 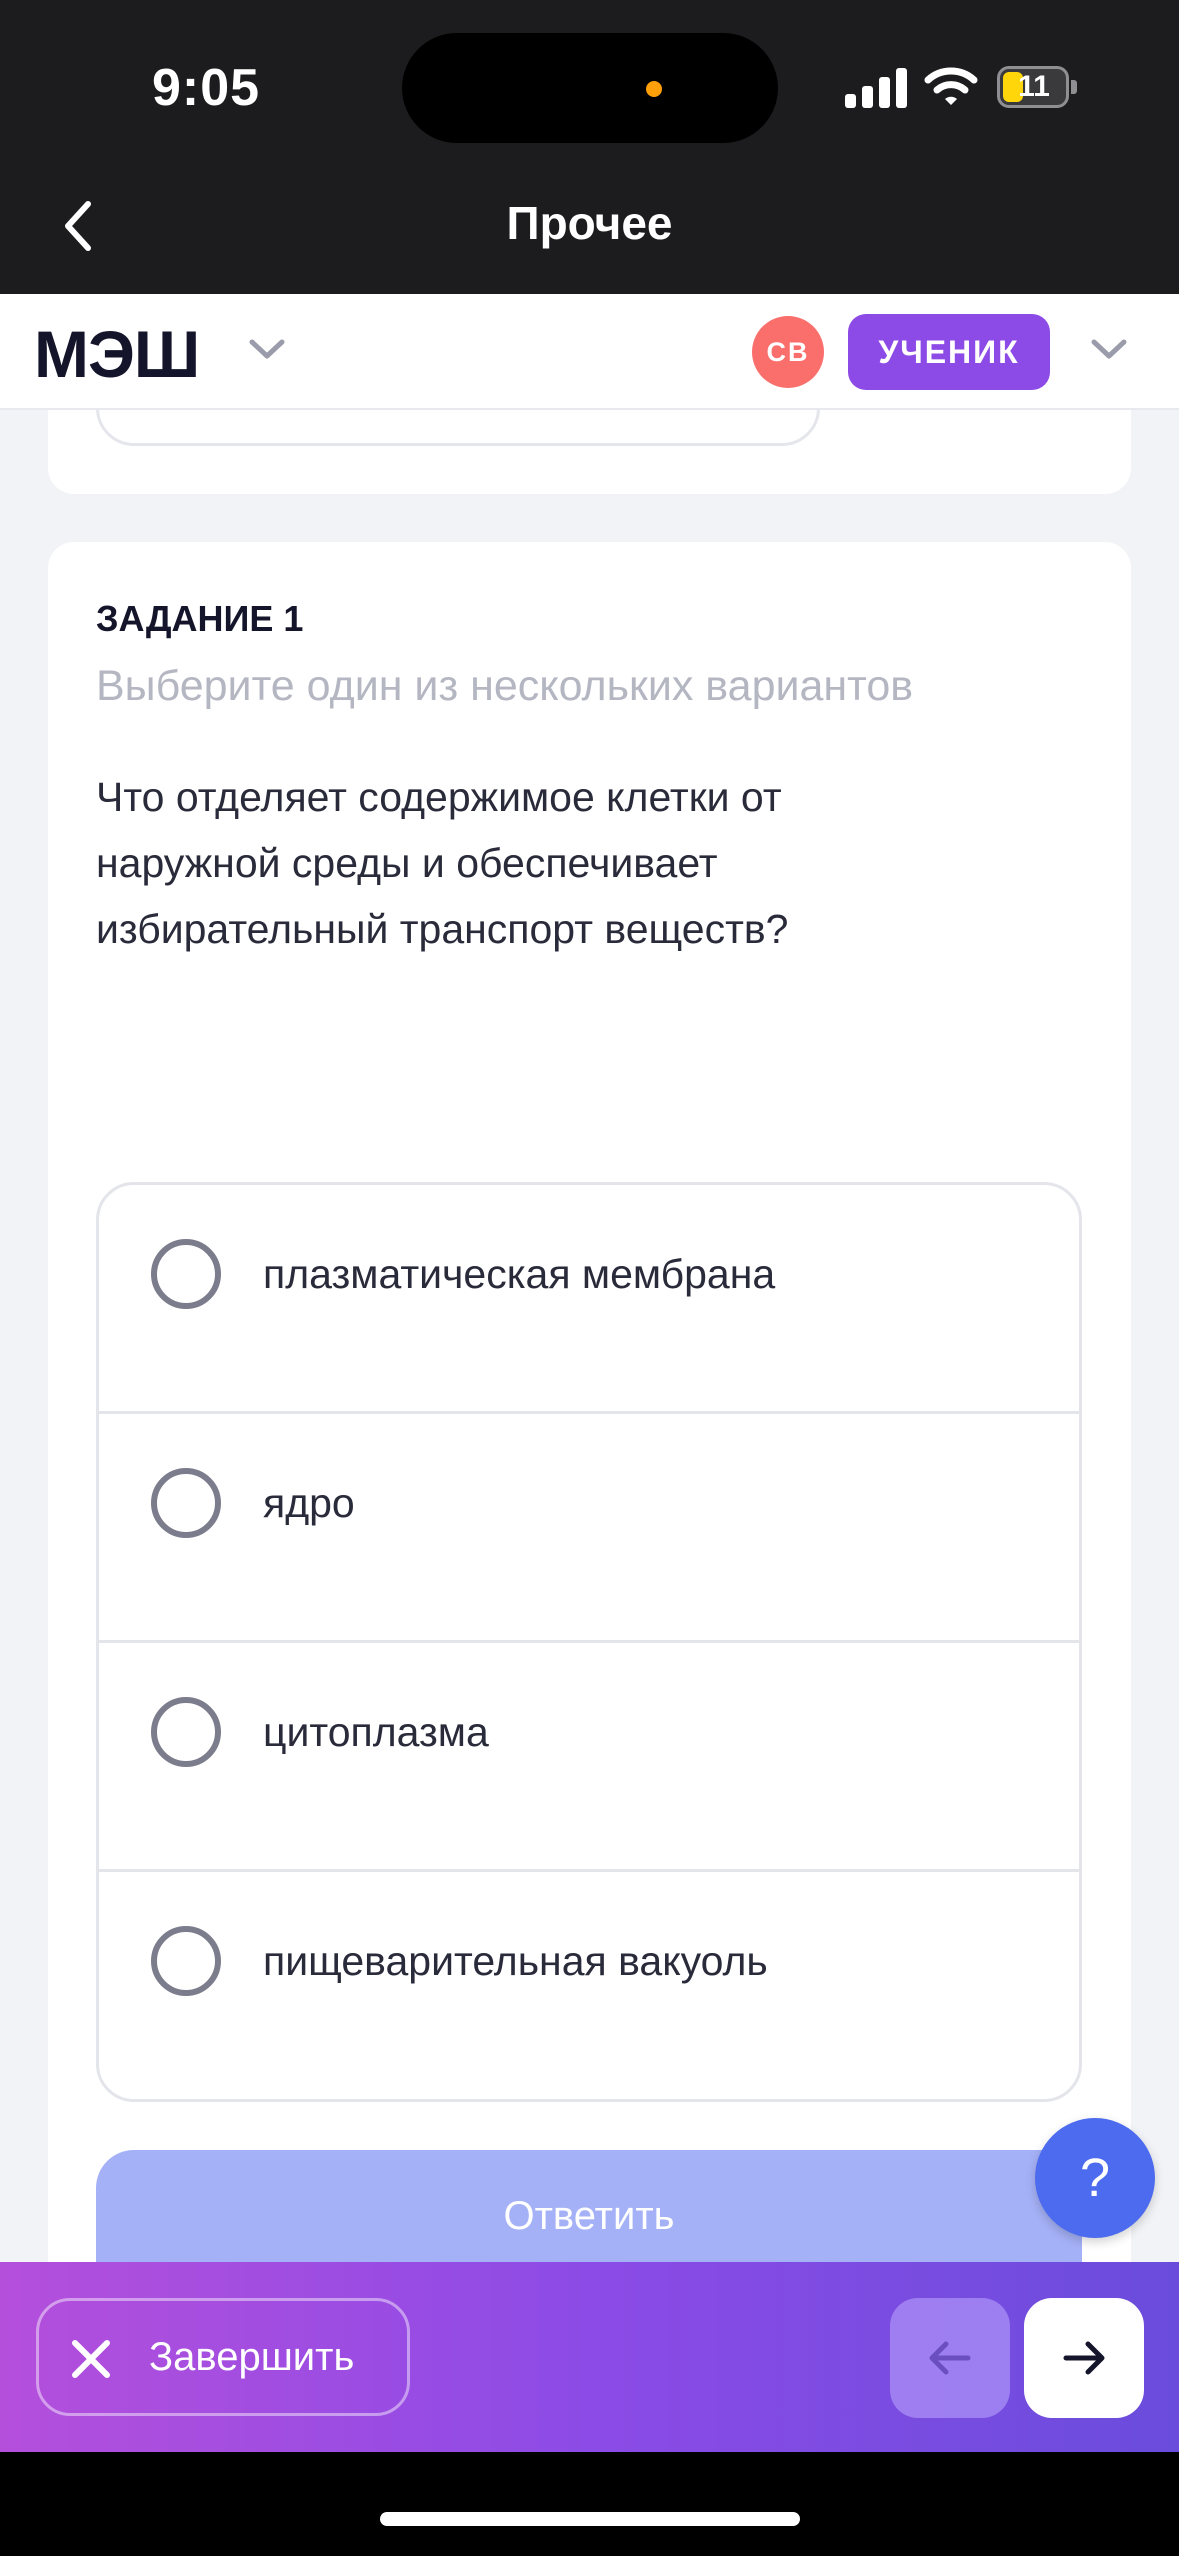 What do you see at coordinates (505, 686) in the screenshot?
I see `task-hint: Выберите один из нескольких вариантов` at bounding box center [505, 686].